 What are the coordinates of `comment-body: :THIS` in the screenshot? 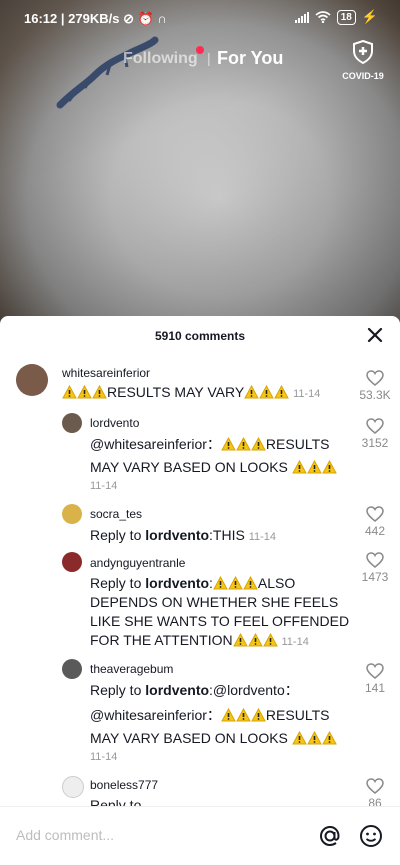 It's located at (227, 535).